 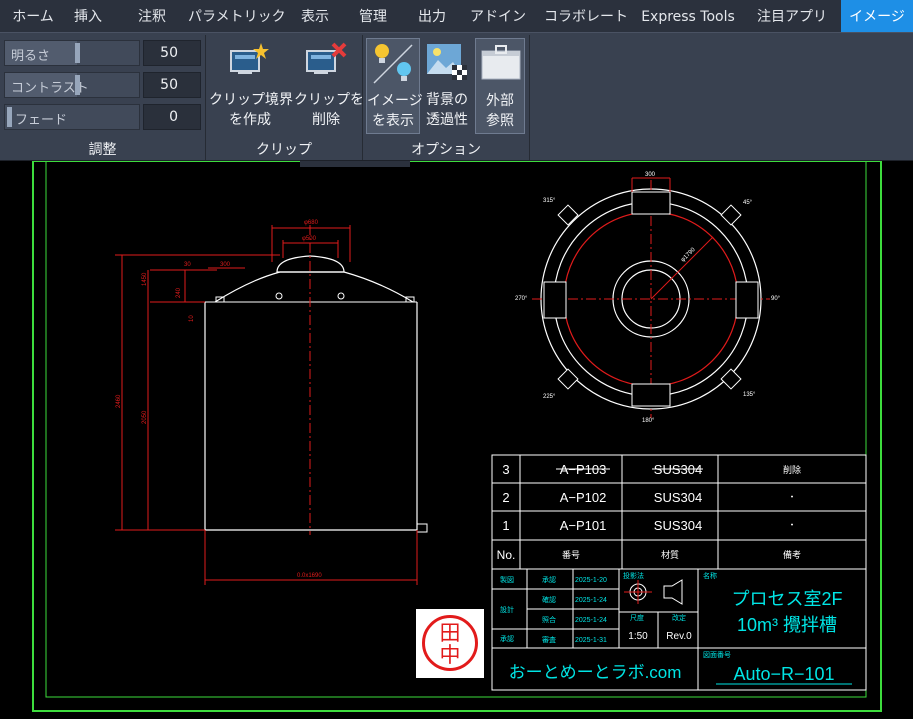 What do you see at coordinates (591, 580) in the screenshot?
I see `role-date-0: 2025-1-20` at bounding box center [591, 580].